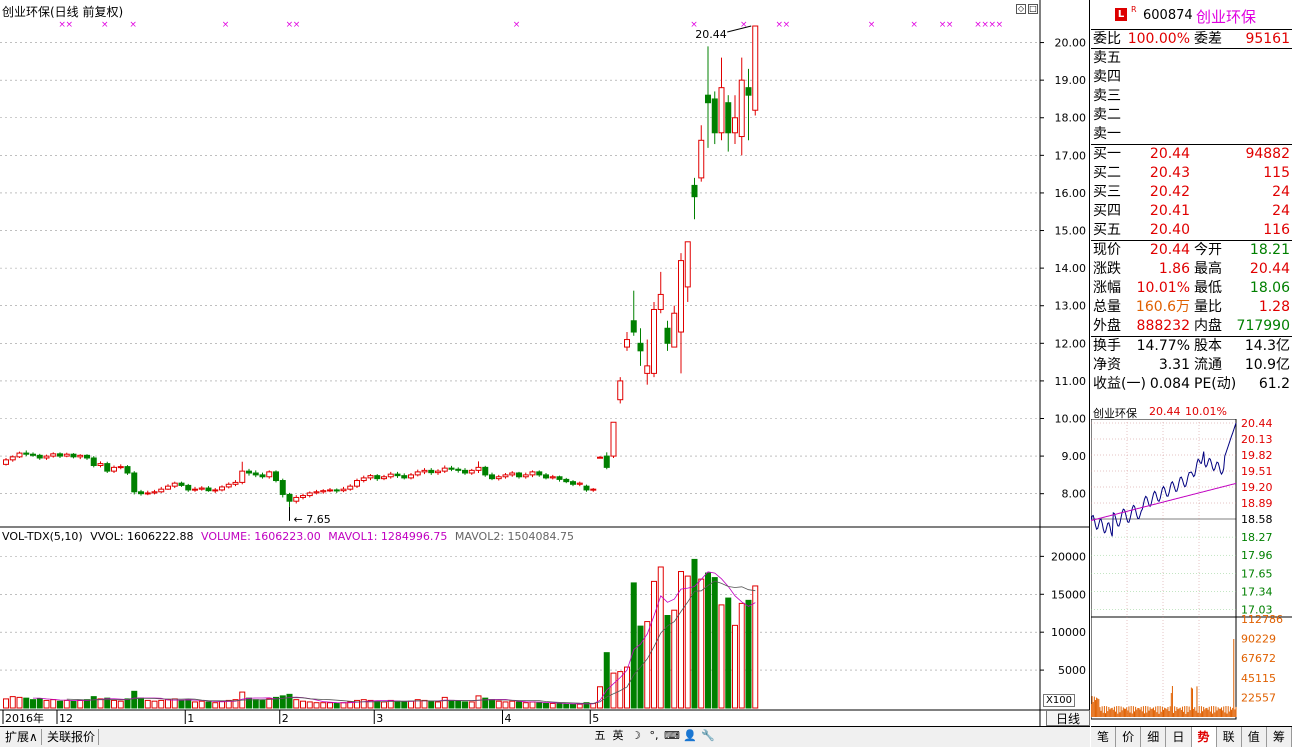  I want to click on maximize-icon: □, so click(1033, 9).